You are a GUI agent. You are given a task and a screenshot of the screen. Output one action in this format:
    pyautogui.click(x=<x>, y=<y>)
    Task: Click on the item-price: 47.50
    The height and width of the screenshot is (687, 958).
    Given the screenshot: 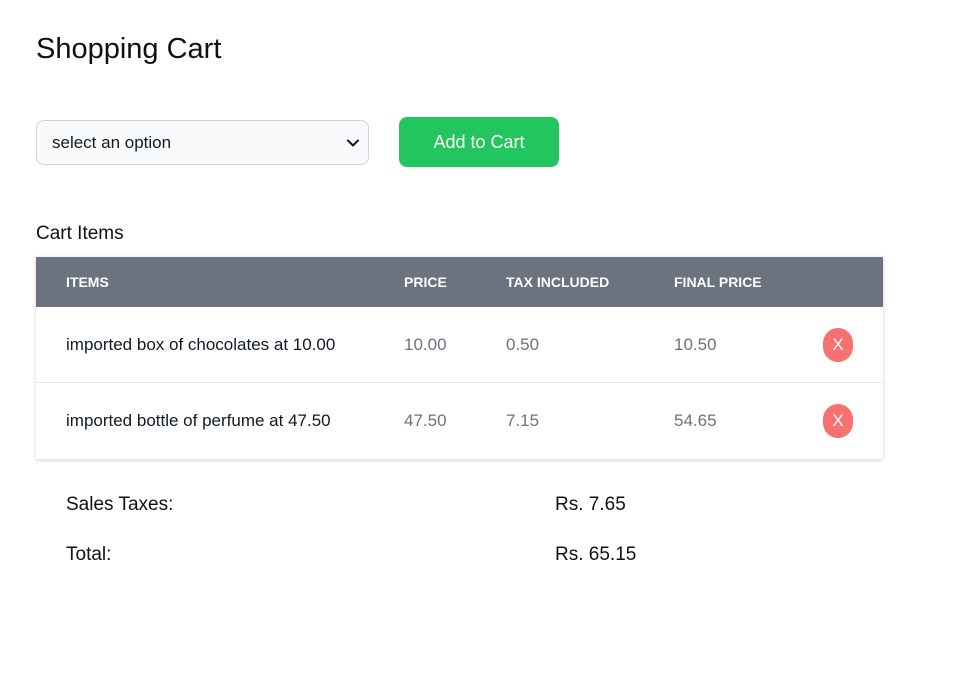 What is the action you would take?
    pyautogui.click(x=425, y=420)
    